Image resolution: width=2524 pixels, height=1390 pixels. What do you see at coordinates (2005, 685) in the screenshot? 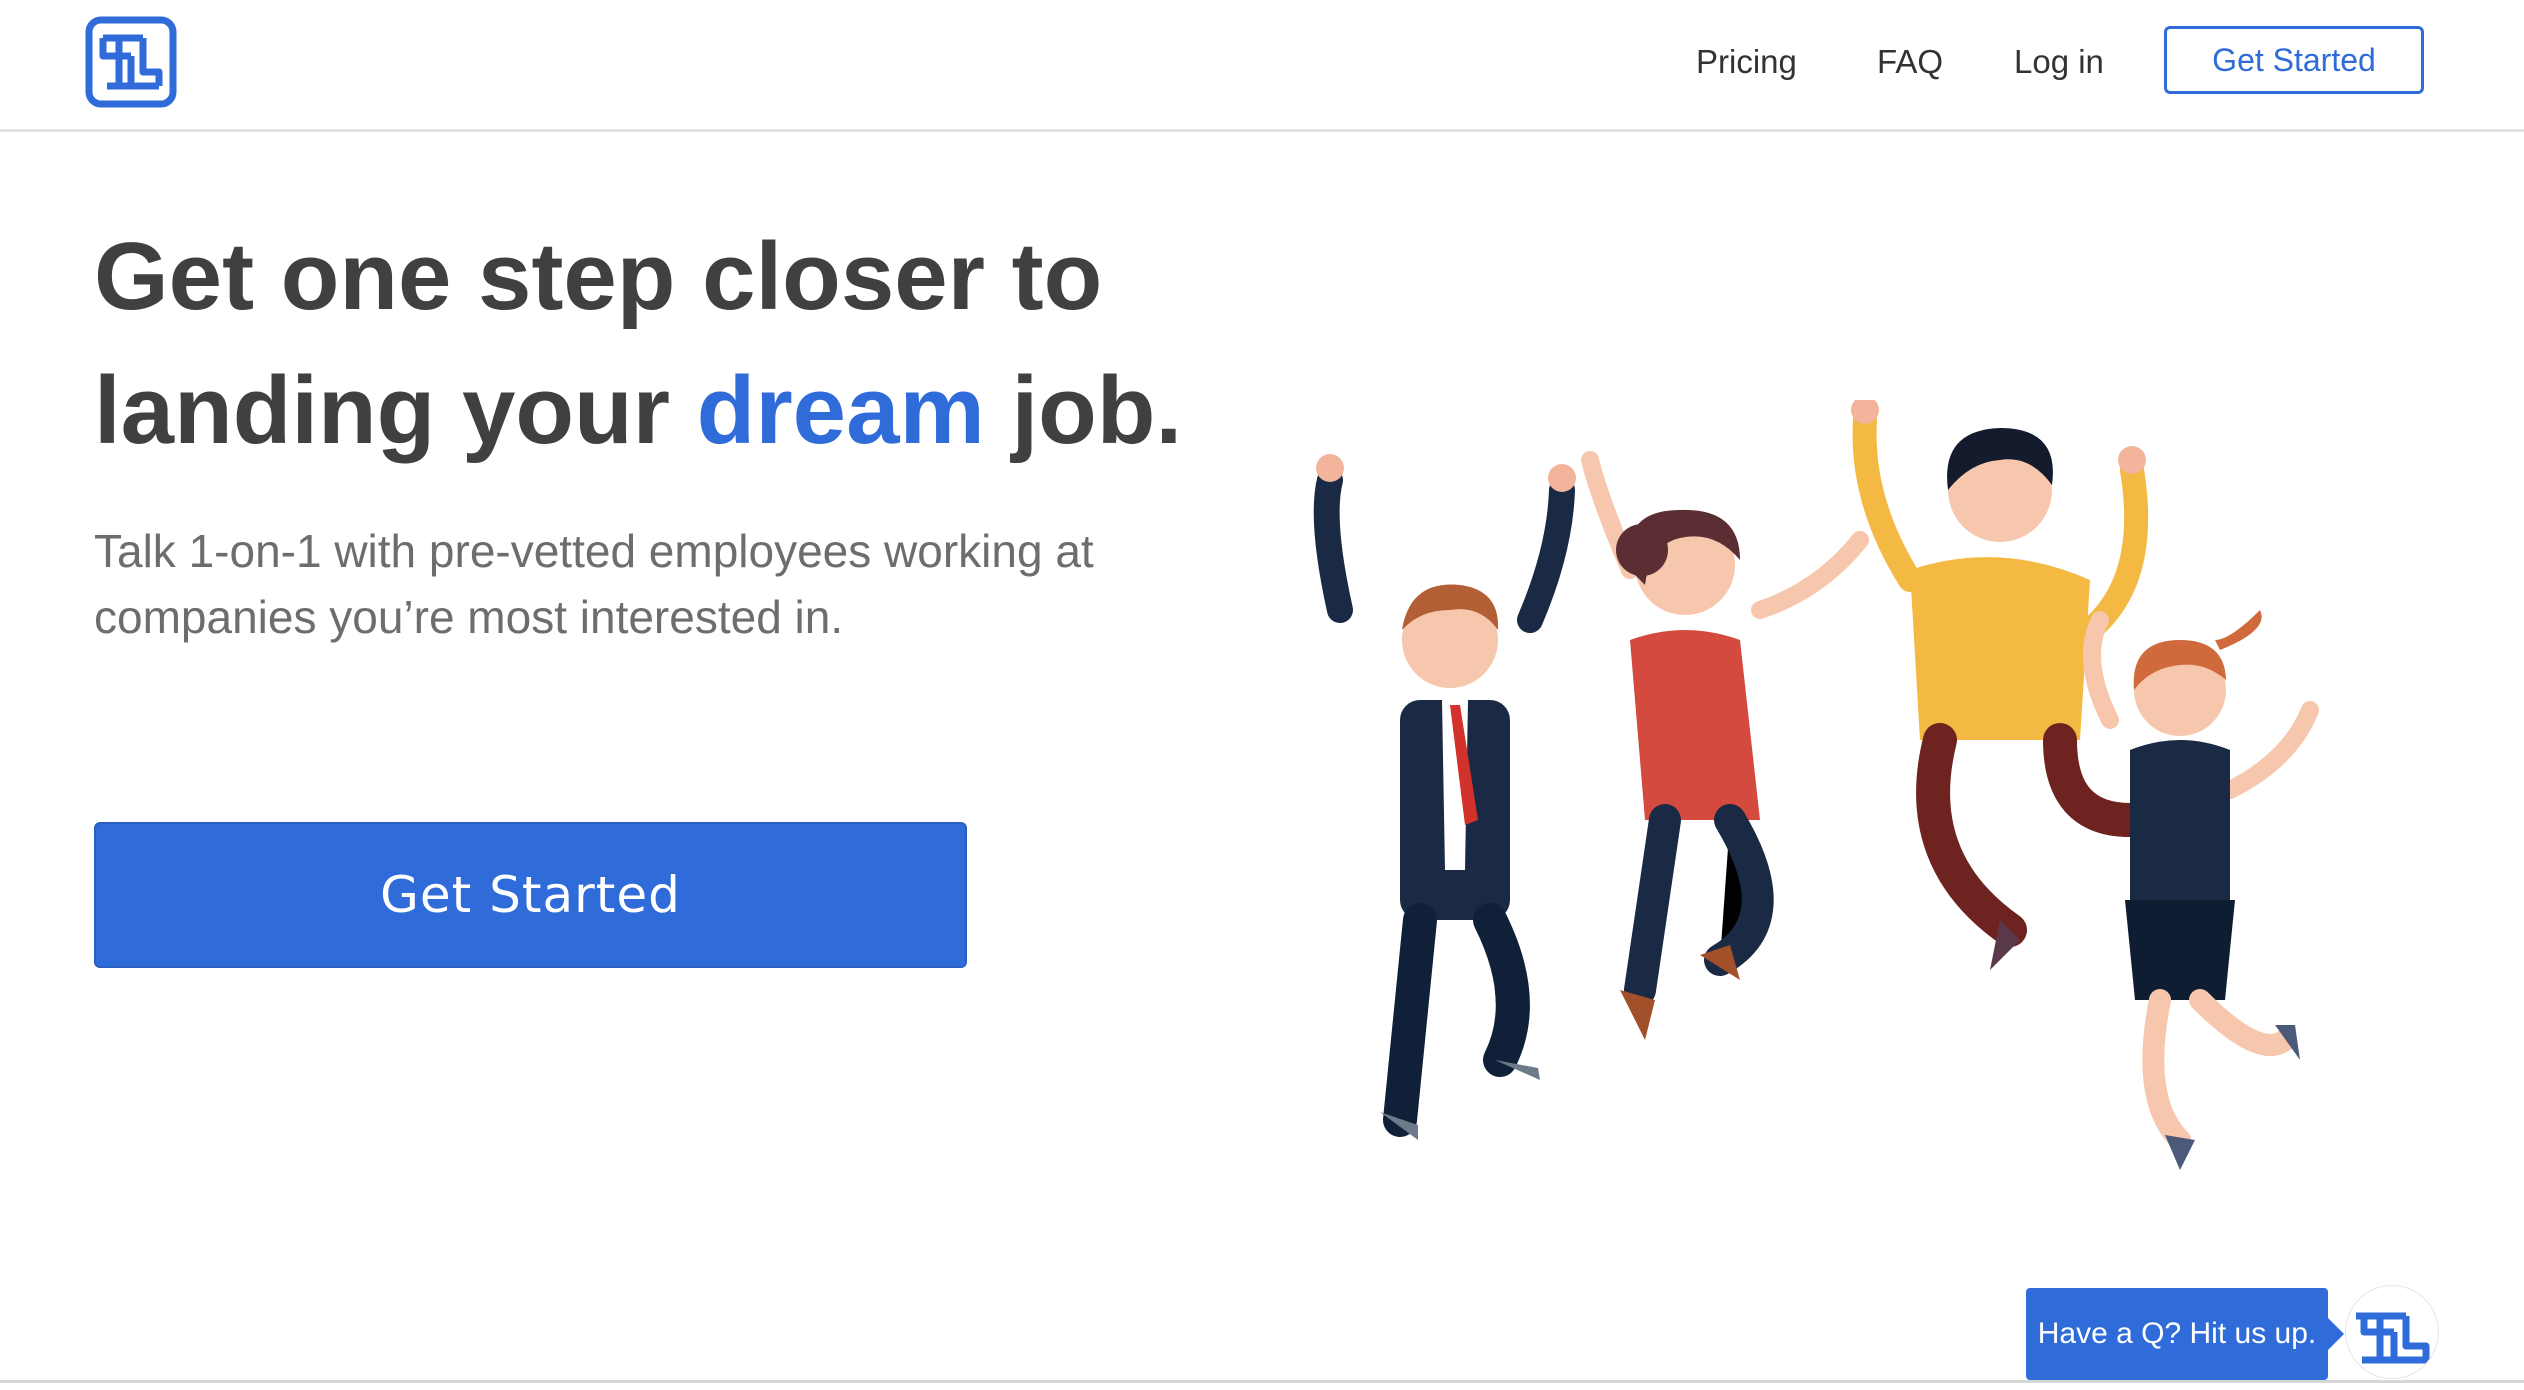
I see `person-man-yellow` at bounding box center [2005, 685].